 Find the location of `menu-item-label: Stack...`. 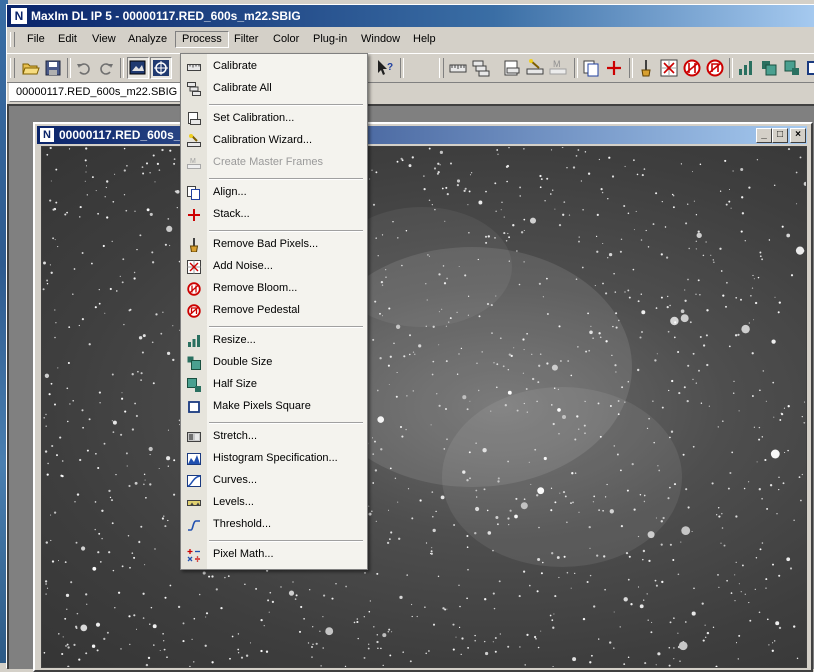

menu-item-label: Stack... is located at coordinates (231, 214).